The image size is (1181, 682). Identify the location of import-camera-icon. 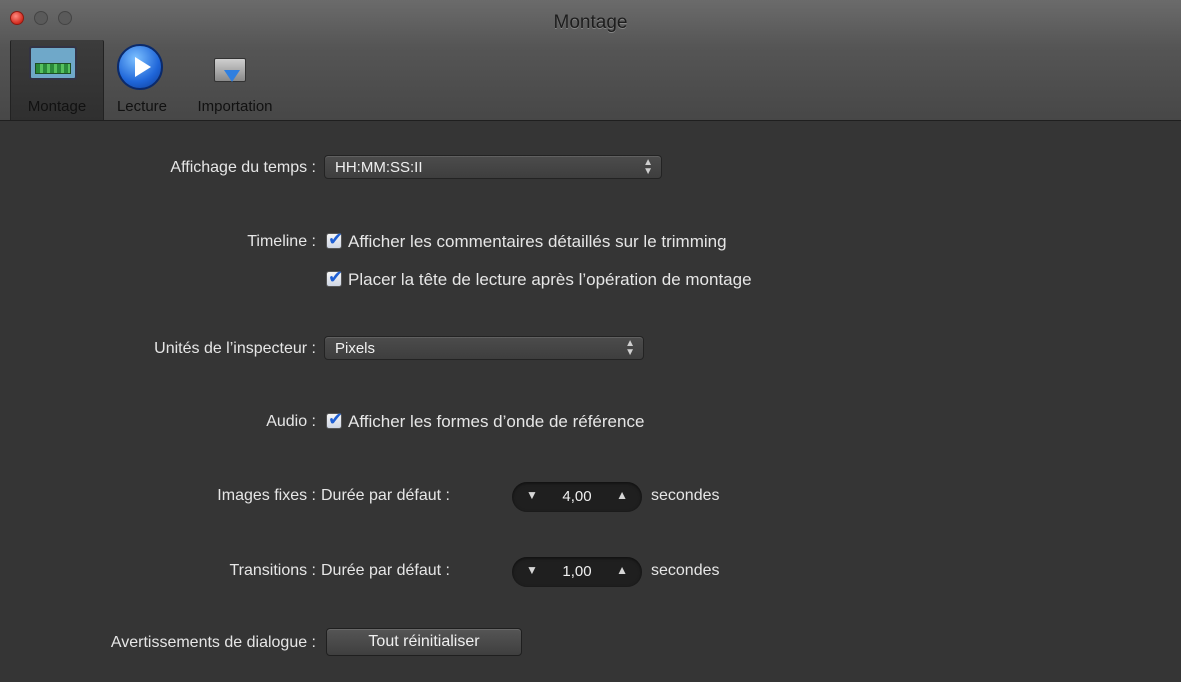
(231, 67).